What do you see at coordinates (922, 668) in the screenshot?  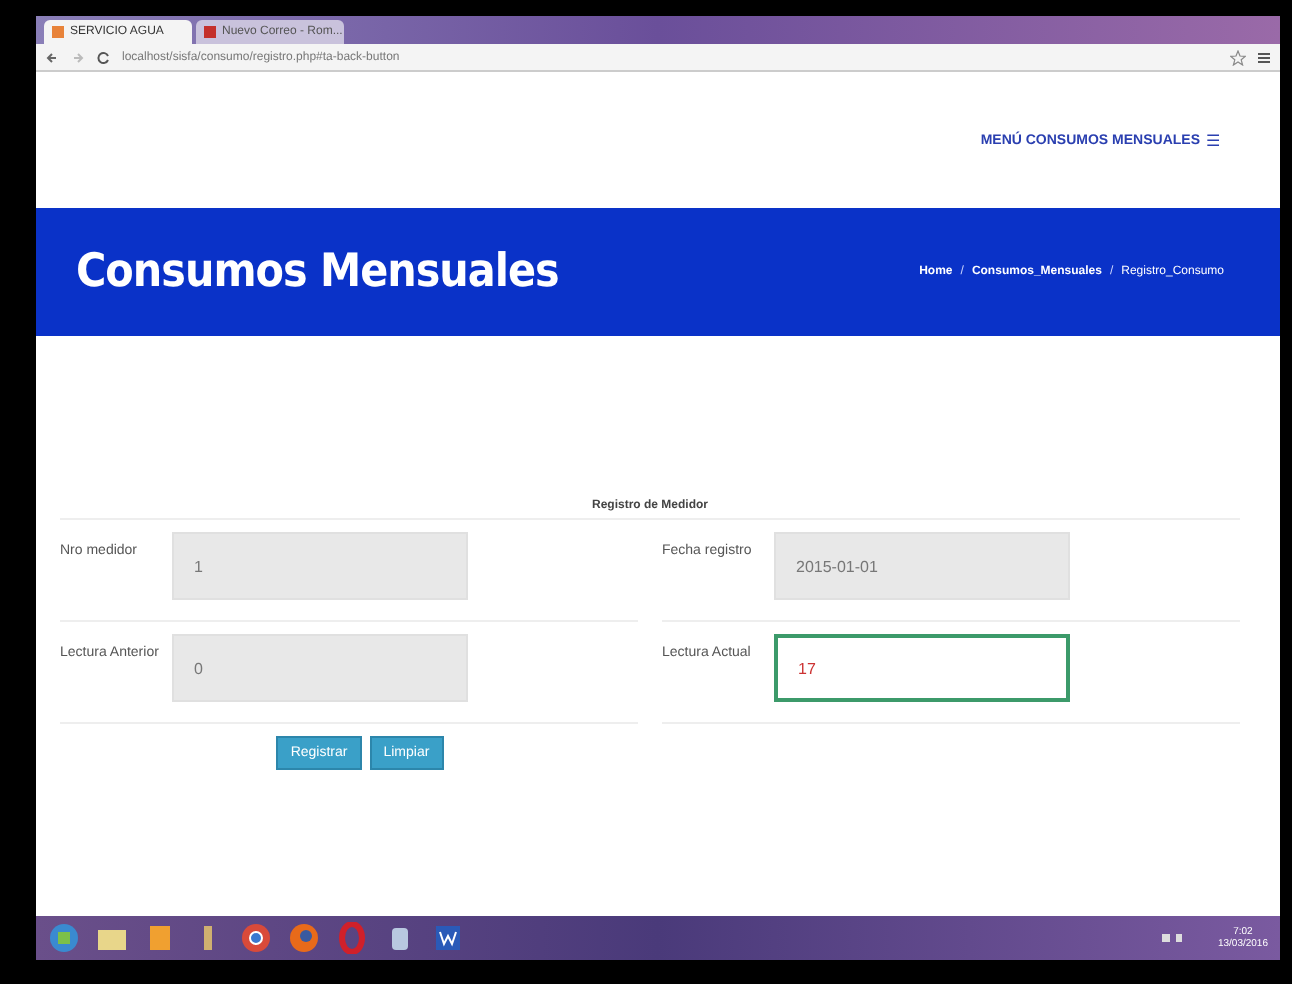 I see `input-field: 17` at bounding box center [922, 668].